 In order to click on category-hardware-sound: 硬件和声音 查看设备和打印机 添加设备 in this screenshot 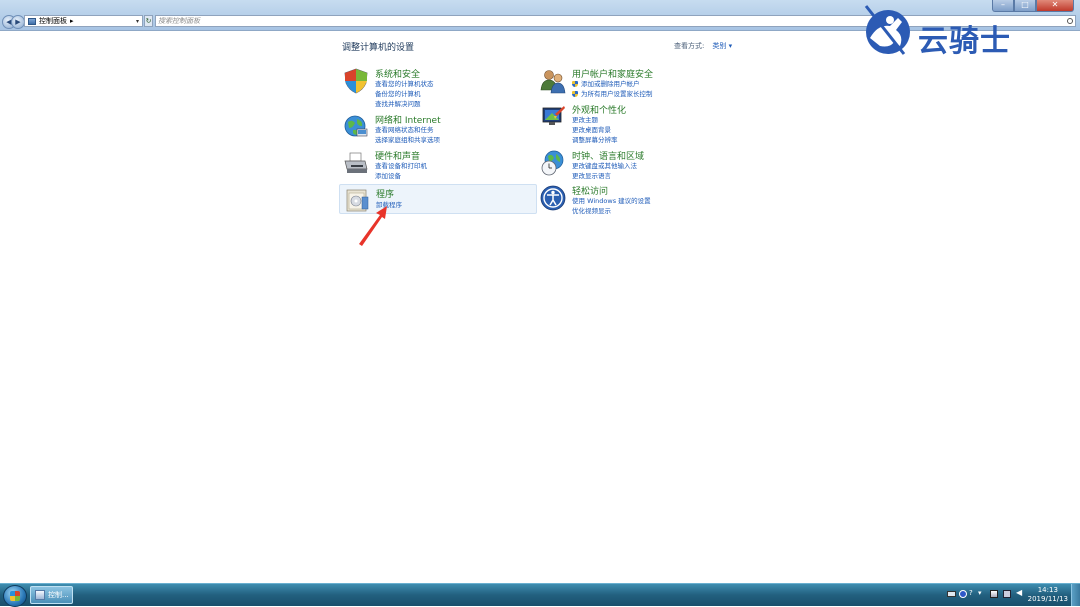, I will do `click(438, 165)`.